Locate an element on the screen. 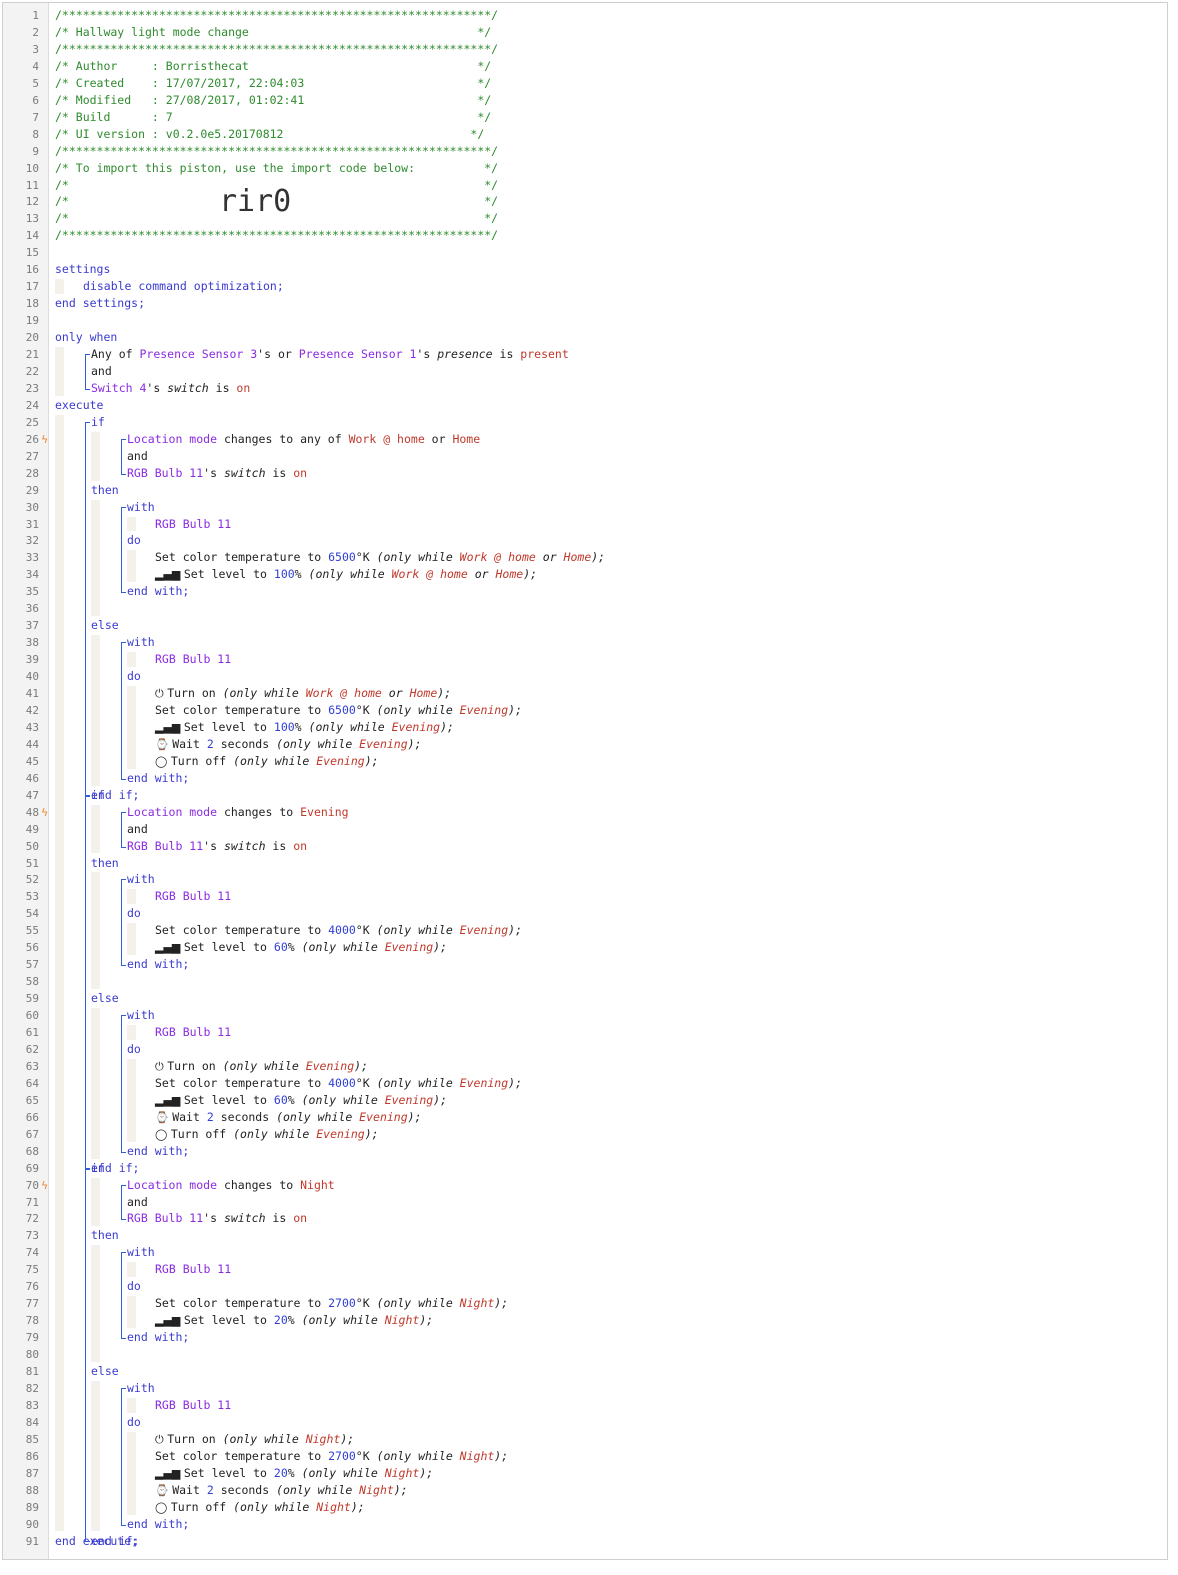  line-number: 7 is located at coordinates (35, 117).